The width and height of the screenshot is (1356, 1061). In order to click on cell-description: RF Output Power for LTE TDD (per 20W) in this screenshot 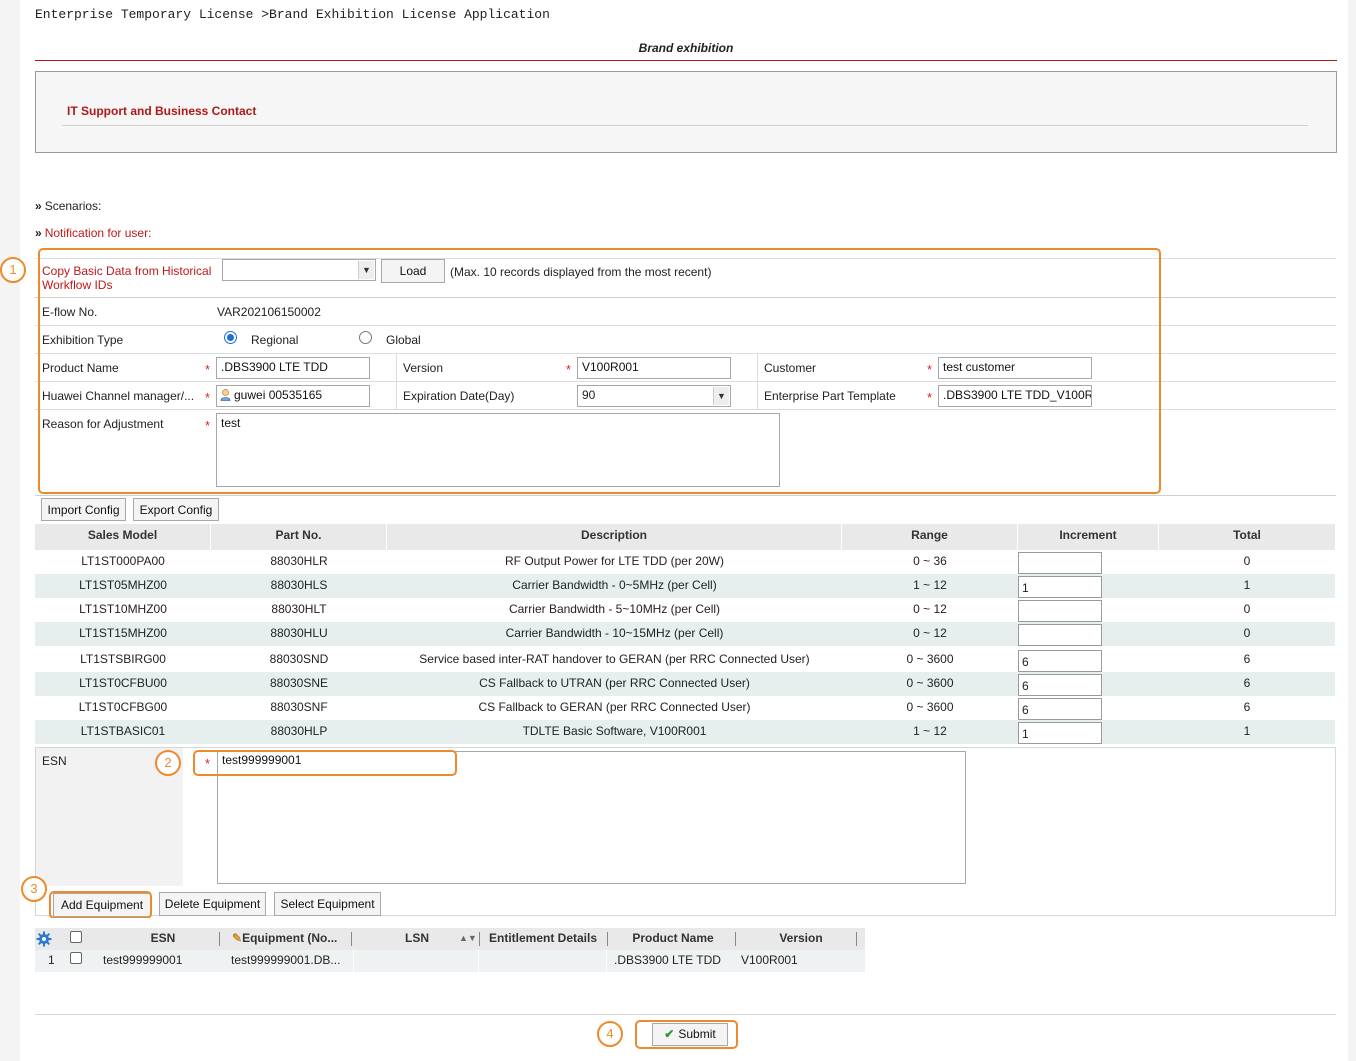, I will do `click(614, 561)`.